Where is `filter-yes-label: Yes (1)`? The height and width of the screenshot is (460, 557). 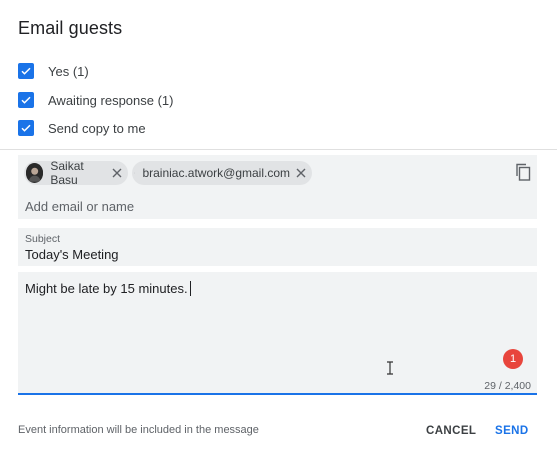
filter-yes-label: Yes (1) is located at coordinates (68, 71).